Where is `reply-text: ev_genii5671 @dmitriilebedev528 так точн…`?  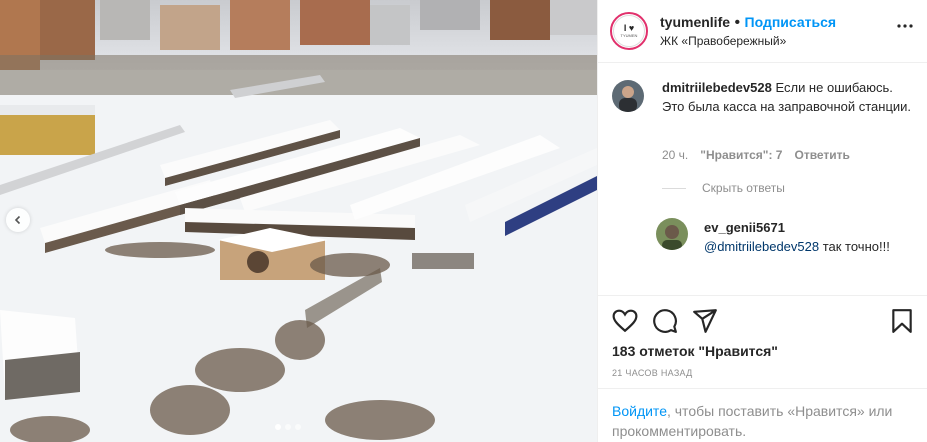 reply-text: ev_genii5671 @dmitriilebedev528 так точн… is located at coordinates (810, 237).